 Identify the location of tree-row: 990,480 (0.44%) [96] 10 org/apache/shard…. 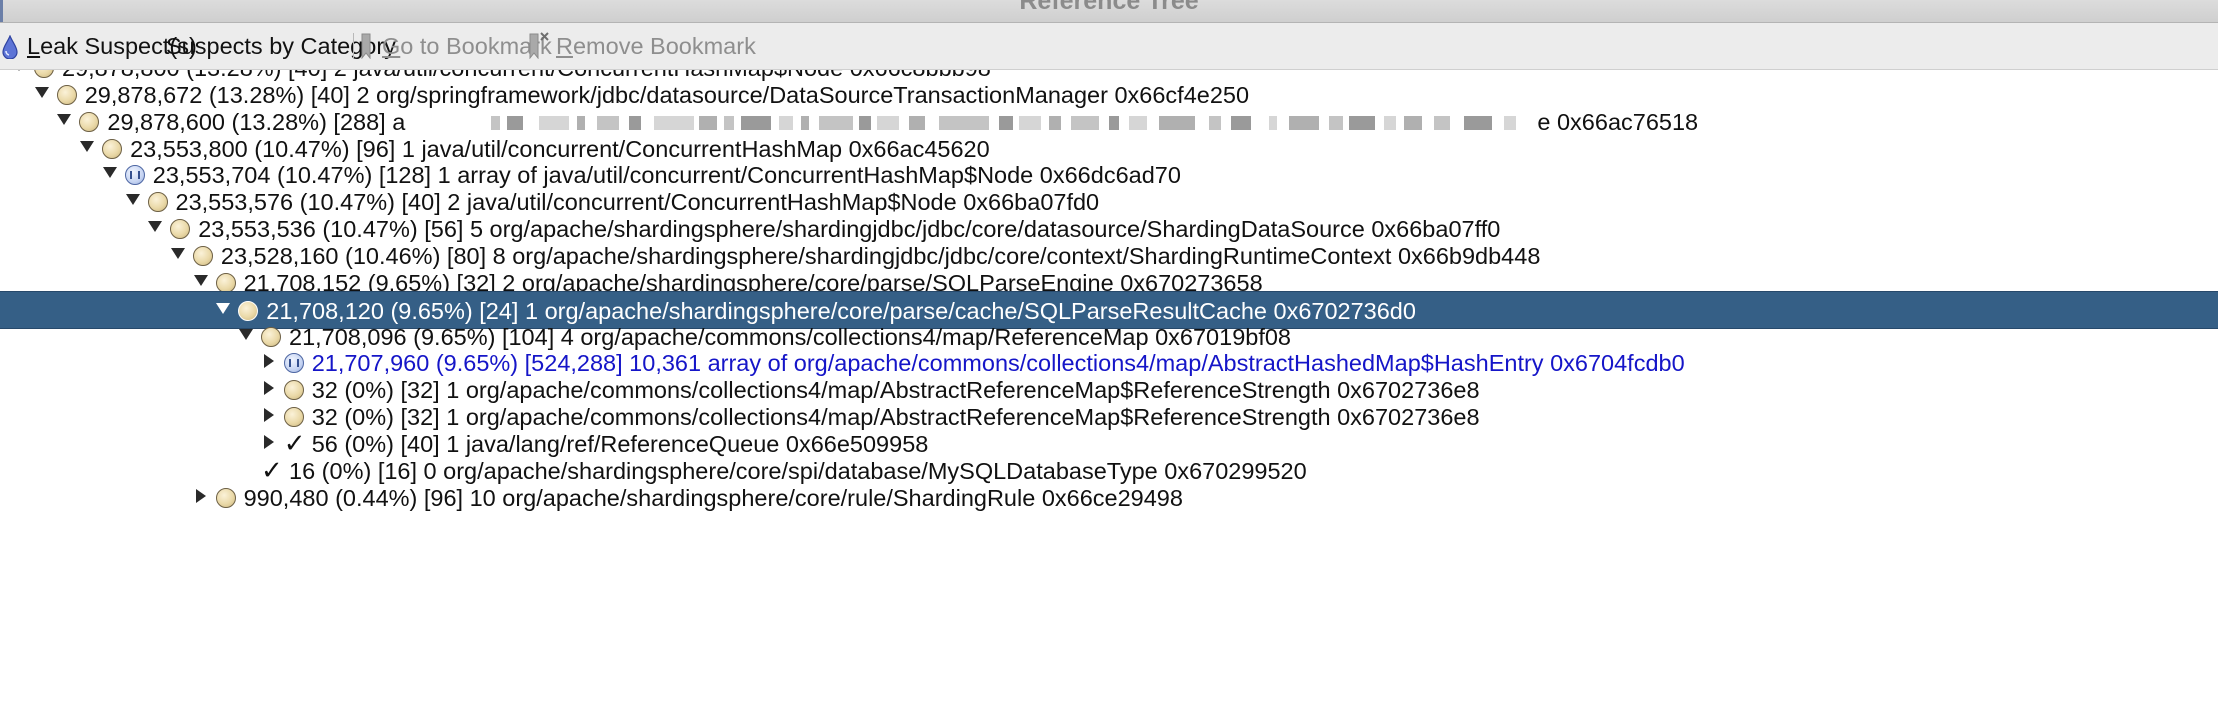
(1109, 498).